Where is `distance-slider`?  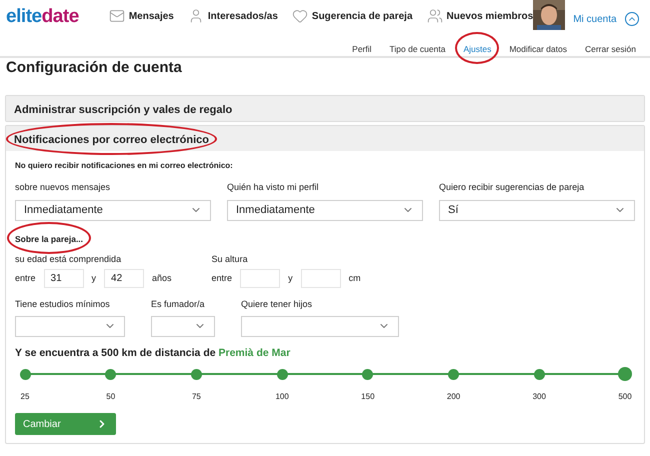
distance-slider is located at coordinates (325, 374).